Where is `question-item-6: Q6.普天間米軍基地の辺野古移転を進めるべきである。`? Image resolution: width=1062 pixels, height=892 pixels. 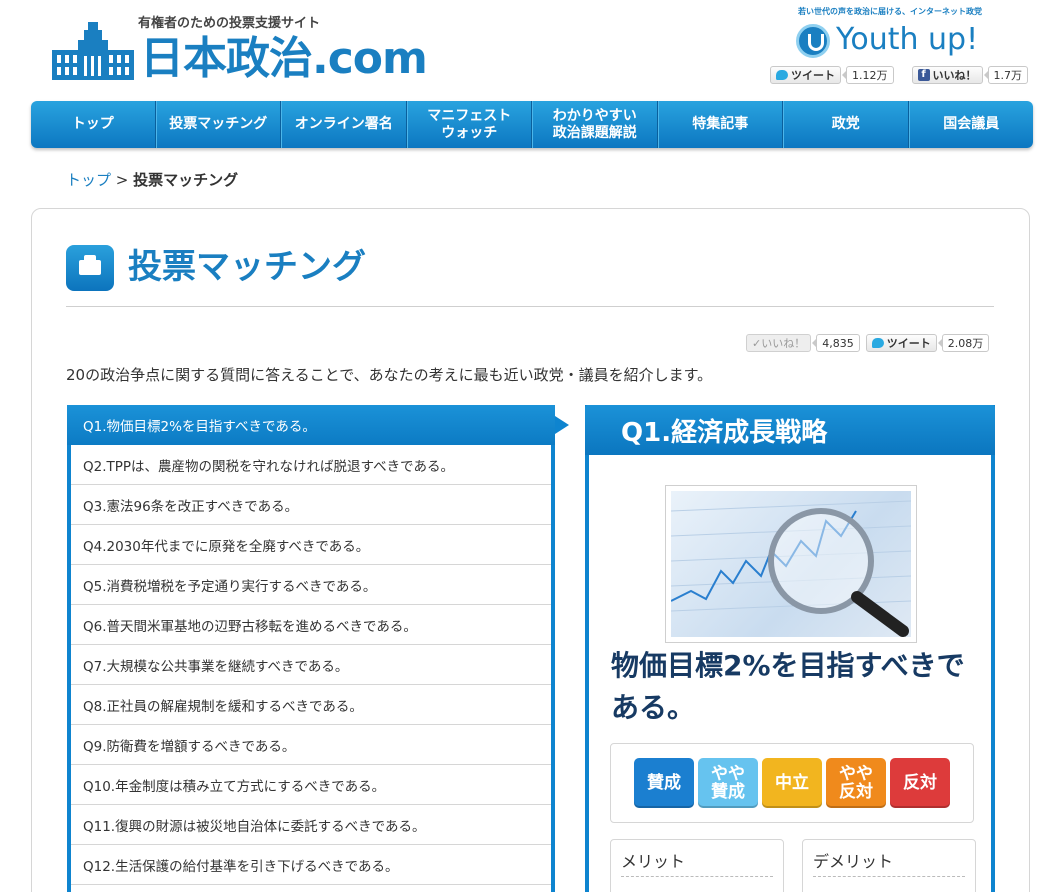
question-item-6: Q6.普天間米軍基地の辺野古移転を進めるべきである。 is located at coordinates (311, 625).